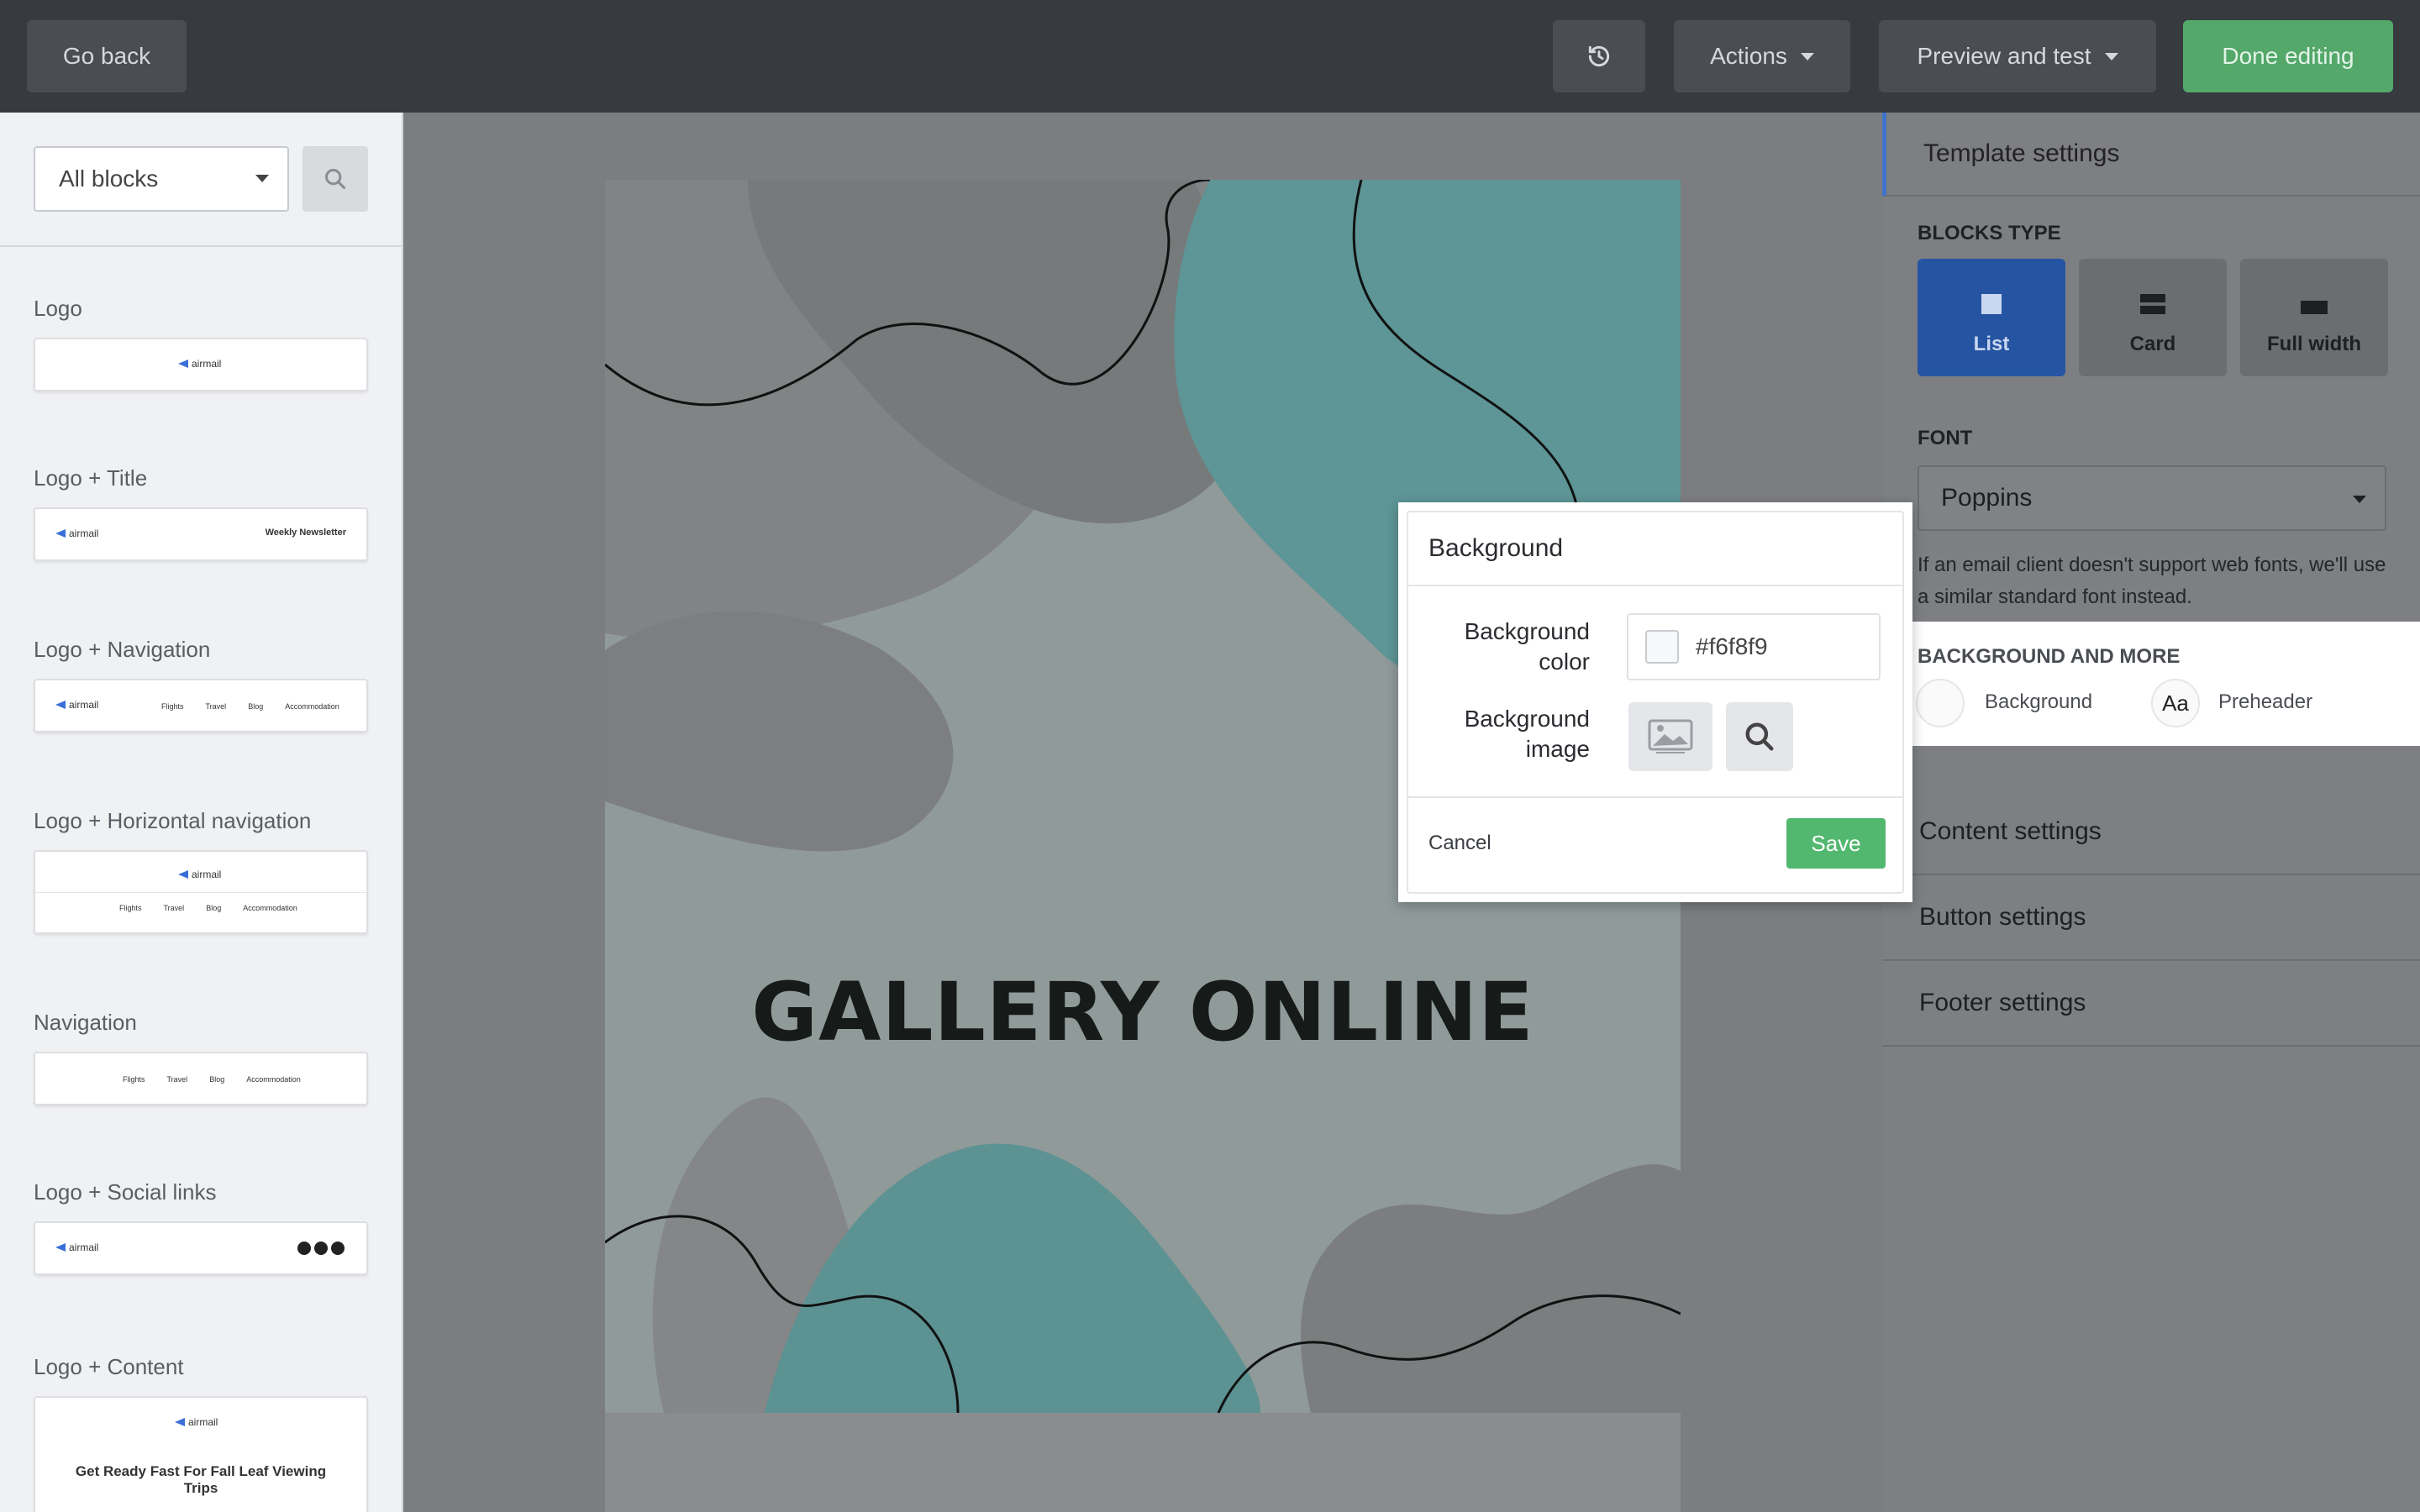  I want to click on footer-settings-row: Footer settings, so click(2151, 1004).